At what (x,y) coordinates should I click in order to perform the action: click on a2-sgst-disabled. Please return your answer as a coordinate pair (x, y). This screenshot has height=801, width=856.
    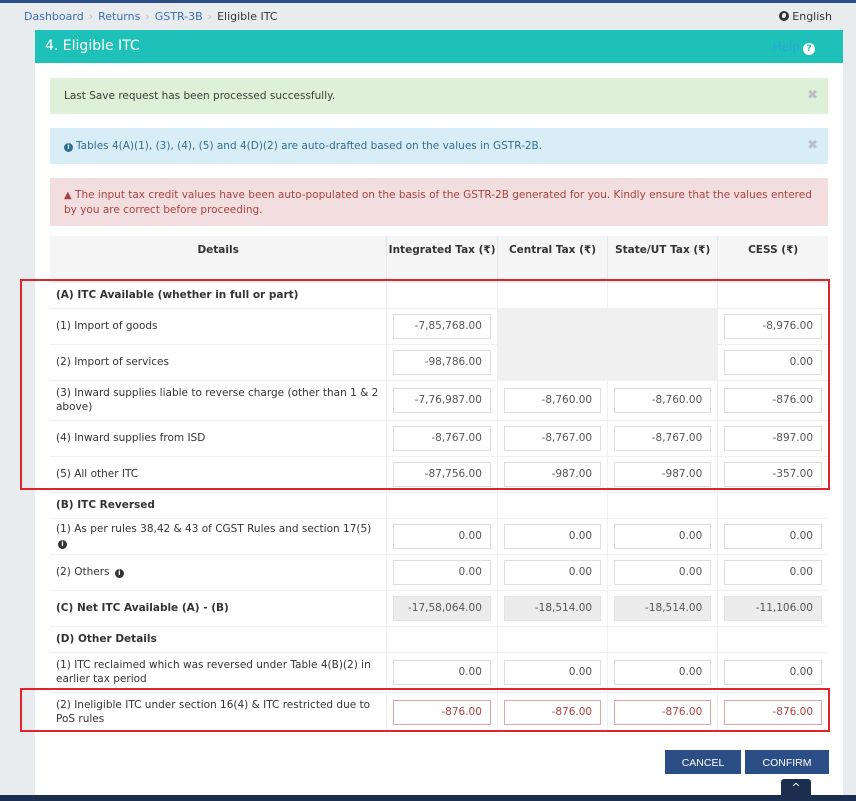
    Looking at the image, I should click on (663, 361).